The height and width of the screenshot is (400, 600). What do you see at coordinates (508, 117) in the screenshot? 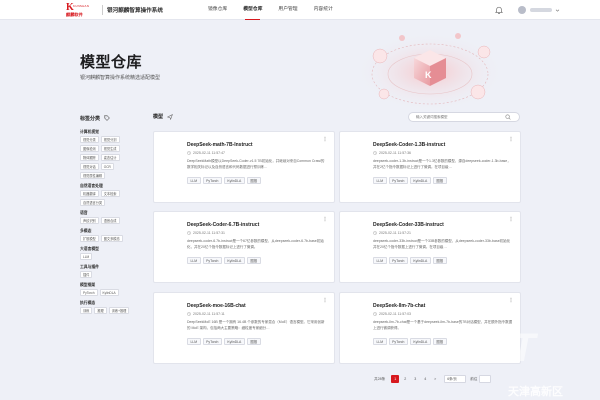
I see `search-icon` at bounding box center [508, 117].